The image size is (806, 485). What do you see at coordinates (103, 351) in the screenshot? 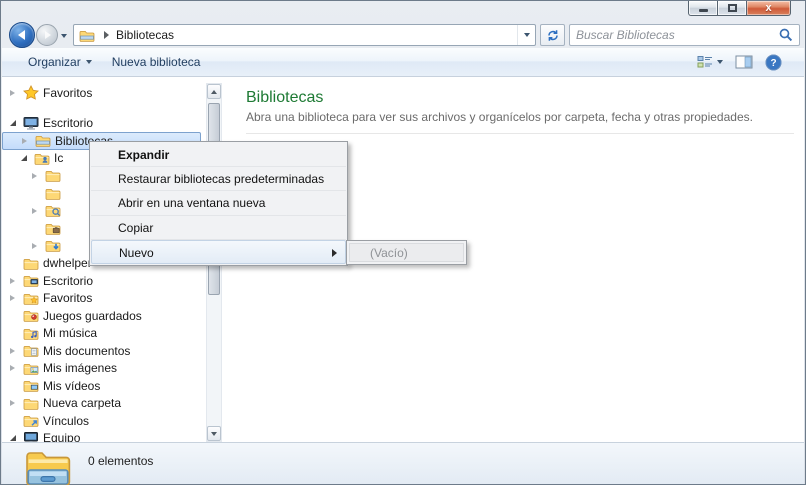
I see `tree-item-mis-documentos: Mis documentos` at bounding box center [103, 351].